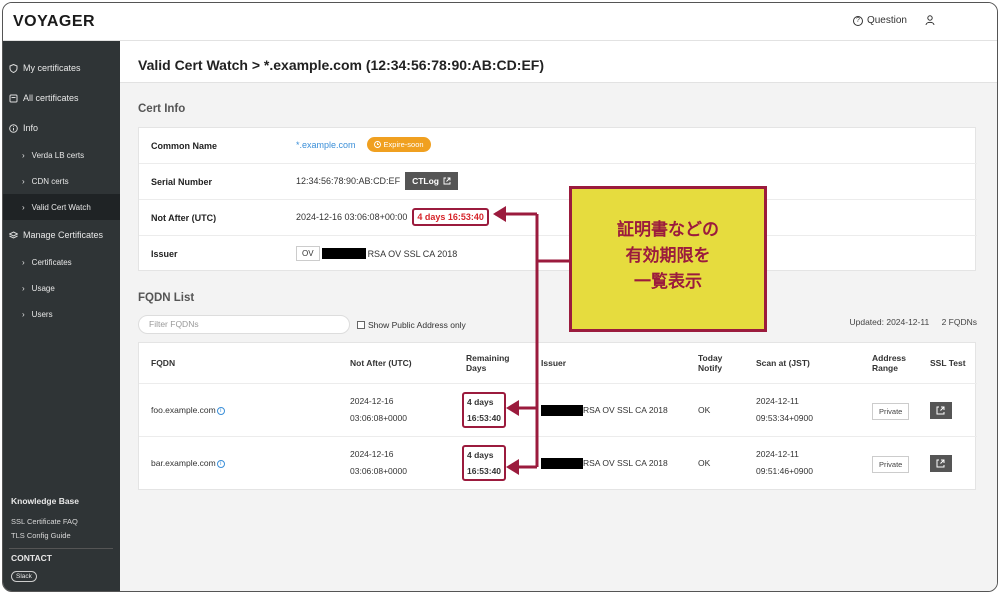  Describe the element at coordinates (531, 340) in the screenshot. I see `annotation-arrows` at that location.